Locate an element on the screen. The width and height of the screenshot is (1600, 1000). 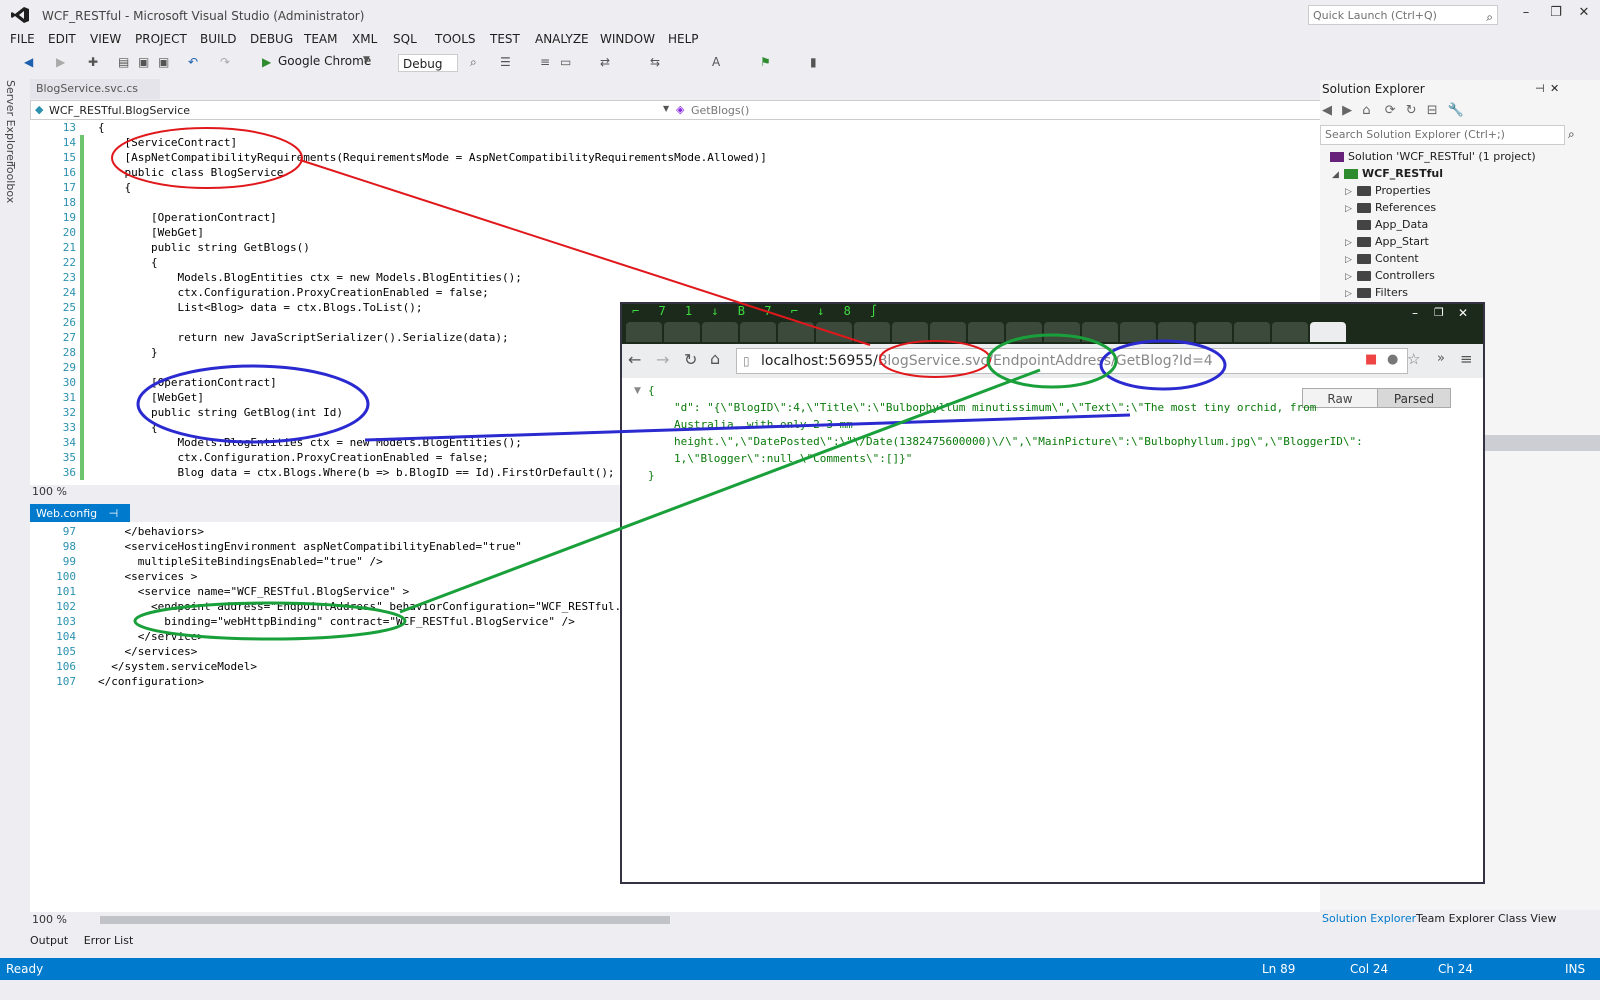
menu-window: WINDOW is located at coordinates (627, 39).